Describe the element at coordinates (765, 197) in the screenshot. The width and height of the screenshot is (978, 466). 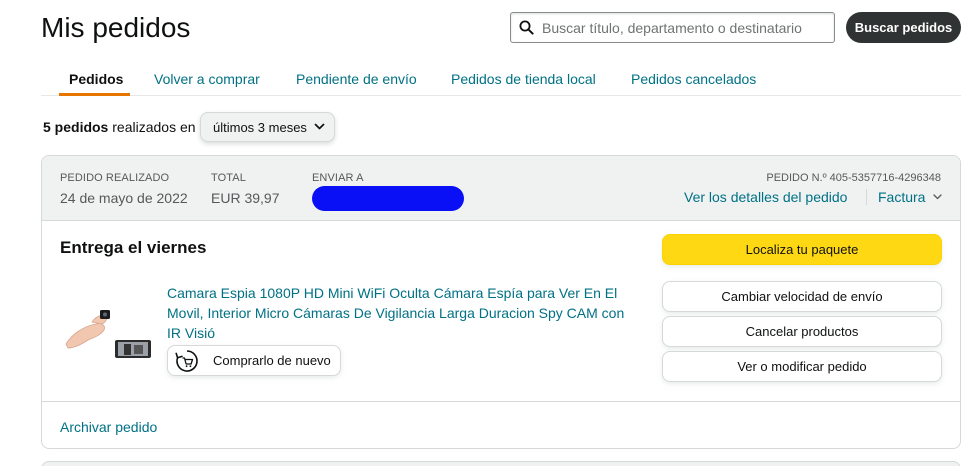
I see `order-details-link: Ver los detalles del pedido` at that location.